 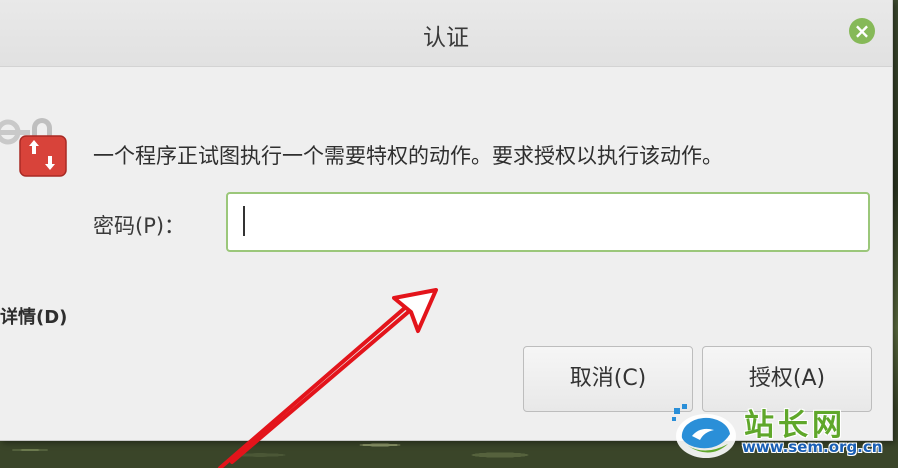 I want to click on watermark-url: www.sem.org.cn, so click(x=812, y=447).